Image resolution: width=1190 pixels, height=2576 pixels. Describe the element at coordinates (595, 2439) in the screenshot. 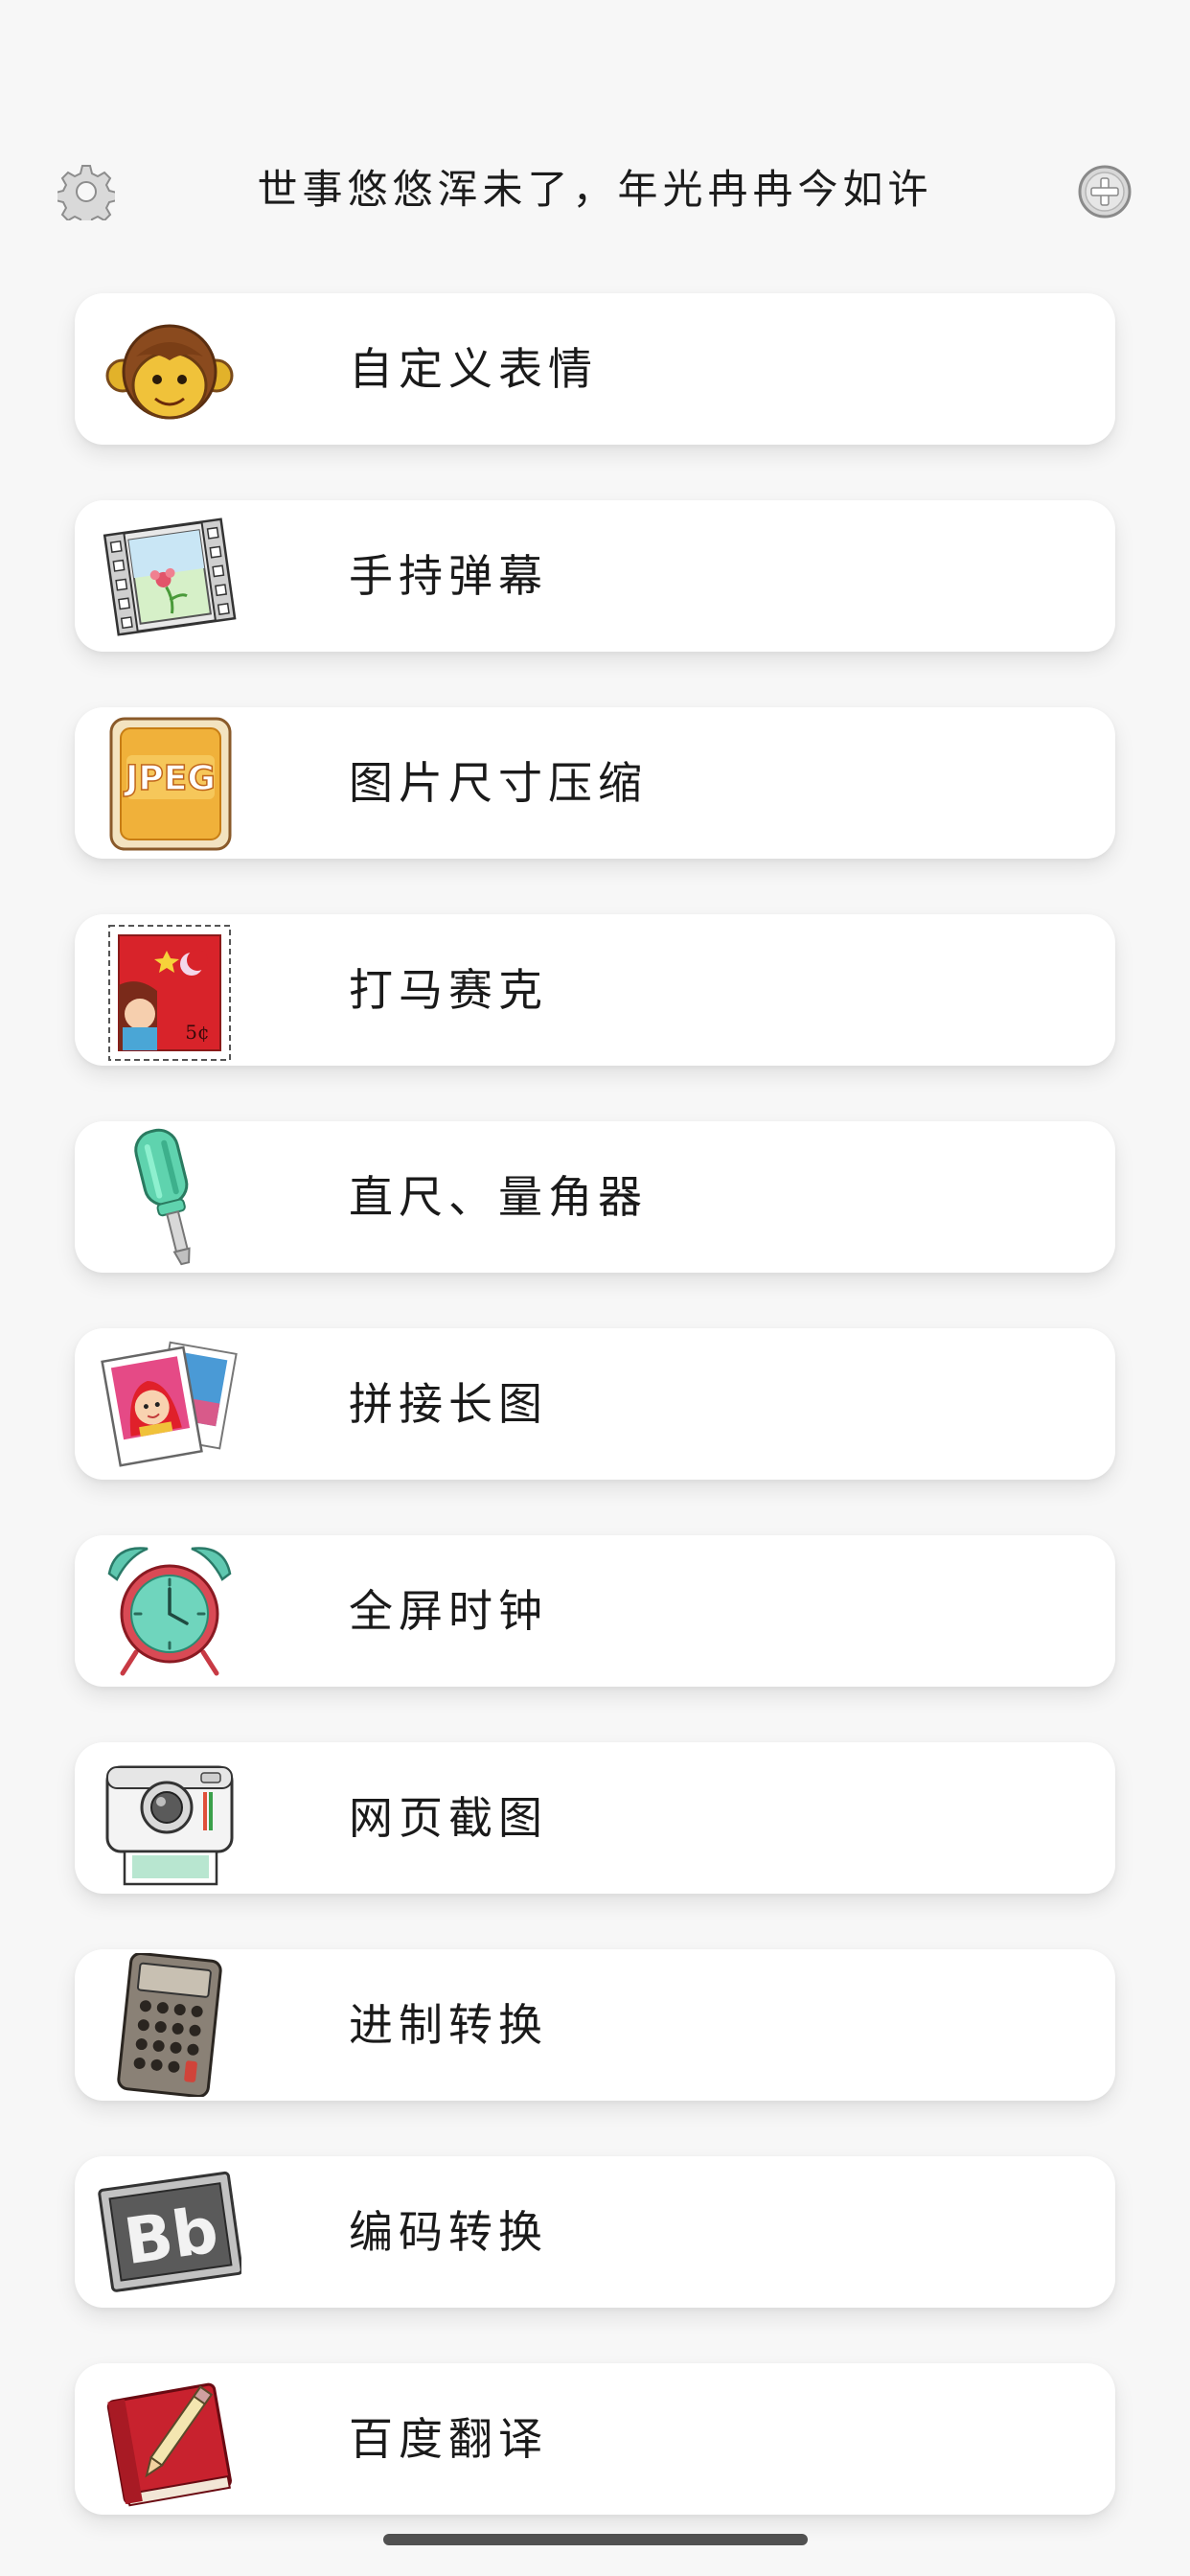

I see `menu-item-baidu-translate: 百度翻译` at that location.